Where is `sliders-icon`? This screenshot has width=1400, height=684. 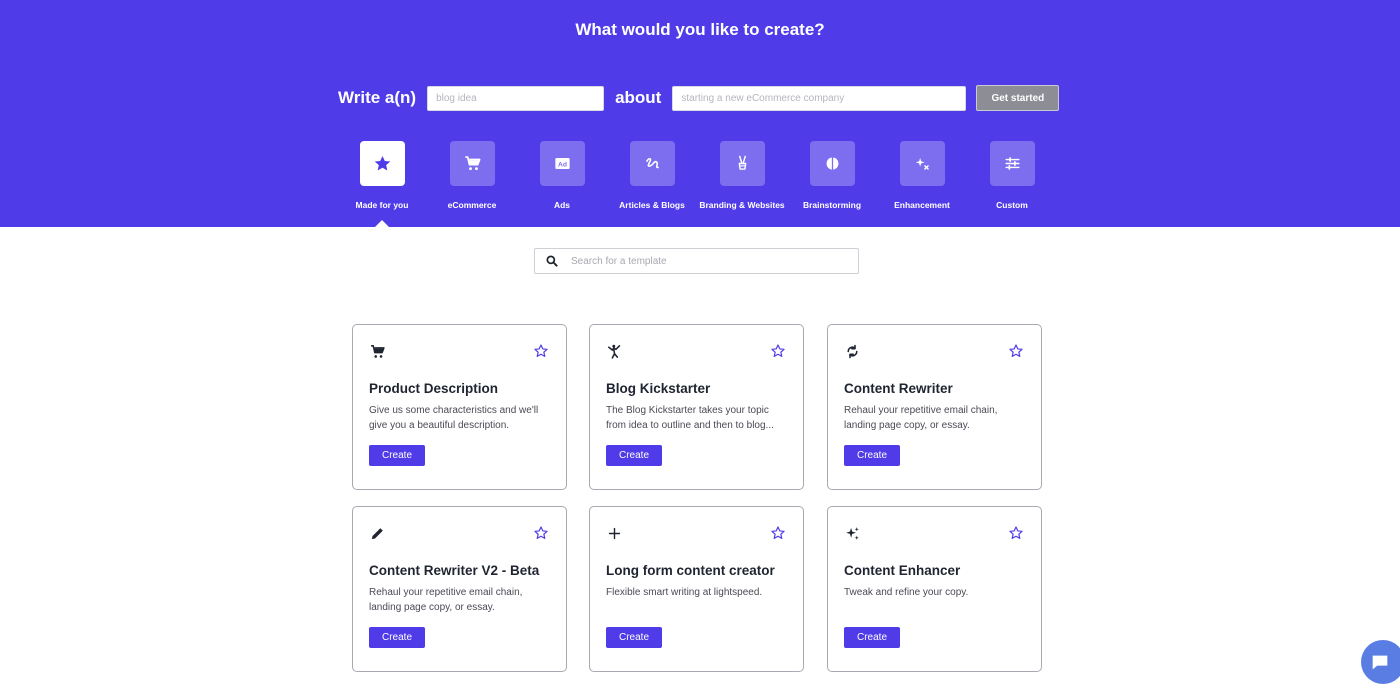 sliders-icon is located at coordinates (1012, 163).